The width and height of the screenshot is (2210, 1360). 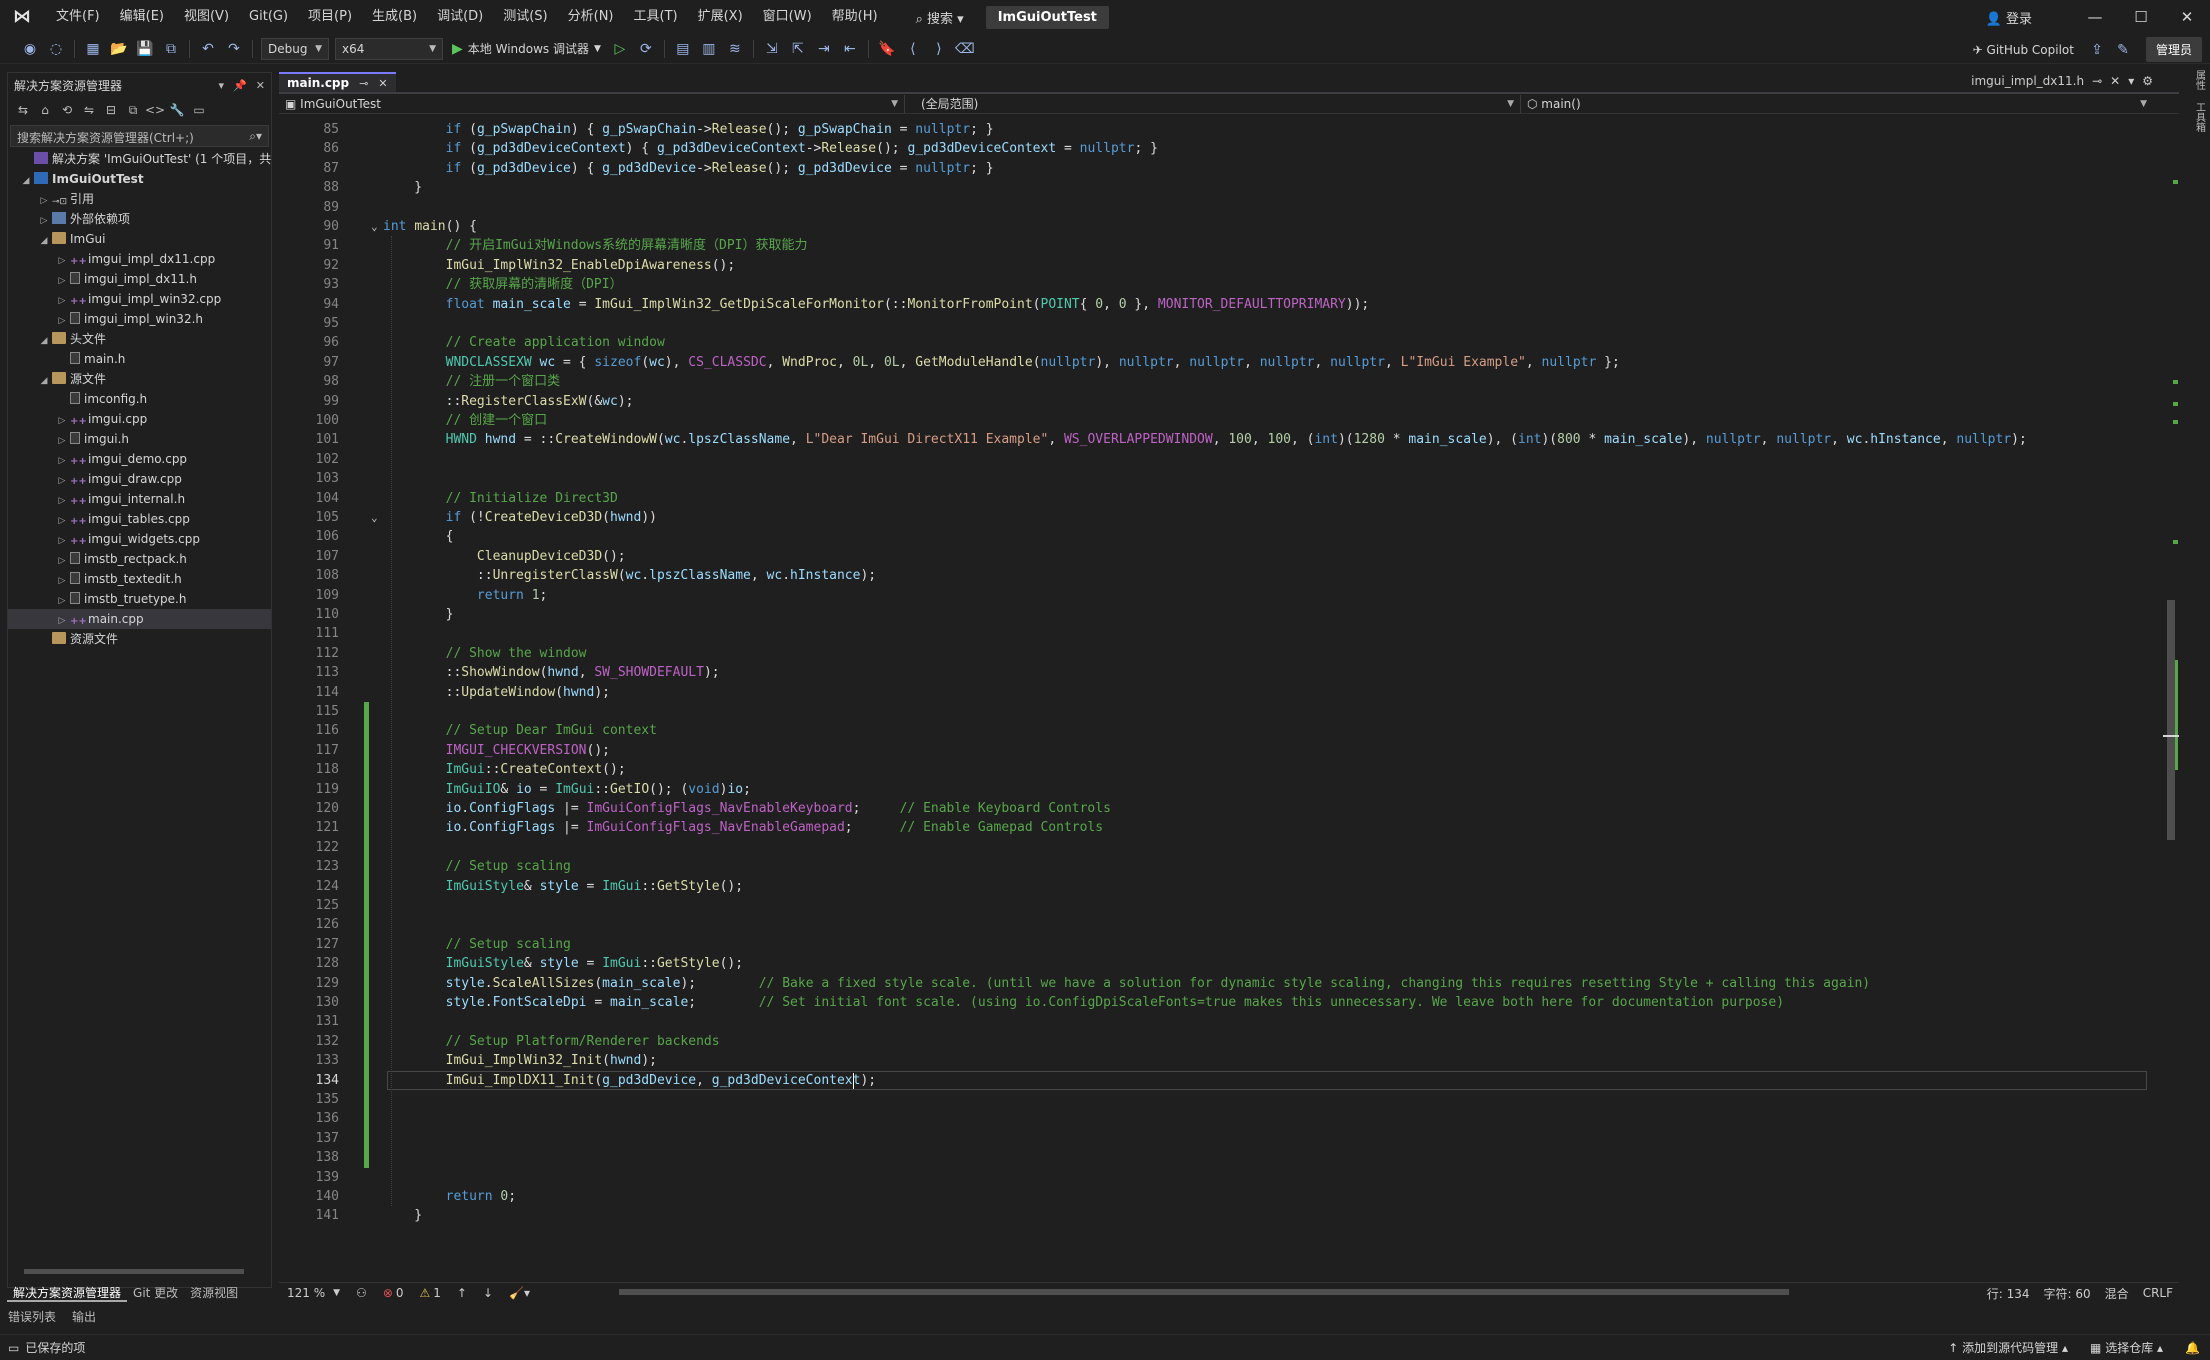 What do you see at coordinates (32, 1316) in the screenshot?
I see `bottom-tab: 错误列表` at bounding box center [32, 1316].